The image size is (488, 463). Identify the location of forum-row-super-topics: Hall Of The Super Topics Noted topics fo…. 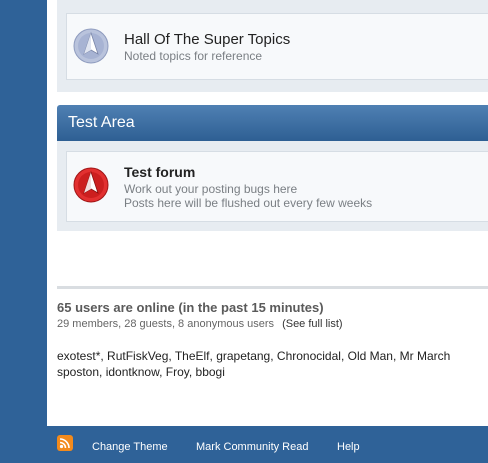
(277, 46).